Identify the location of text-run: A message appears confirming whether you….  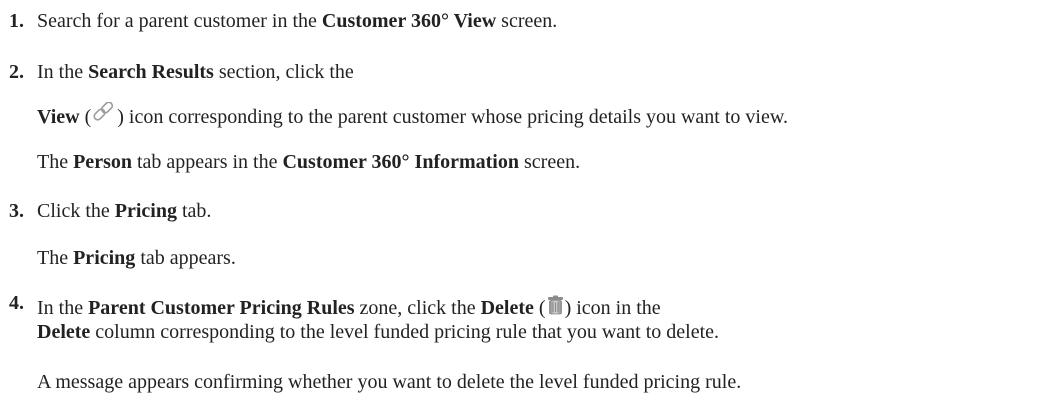
(389, 382).